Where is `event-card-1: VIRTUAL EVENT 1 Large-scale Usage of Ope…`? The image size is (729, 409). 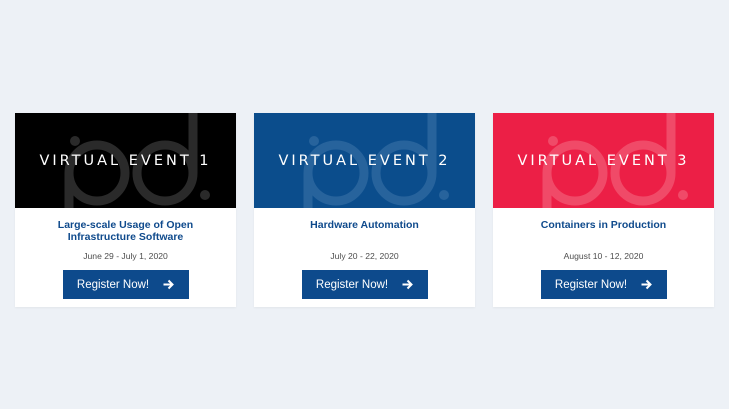 event-card-1: VIRTUAL EVENT 1 Large-scale Usage of Ope… is located at coordinates (125, 210).